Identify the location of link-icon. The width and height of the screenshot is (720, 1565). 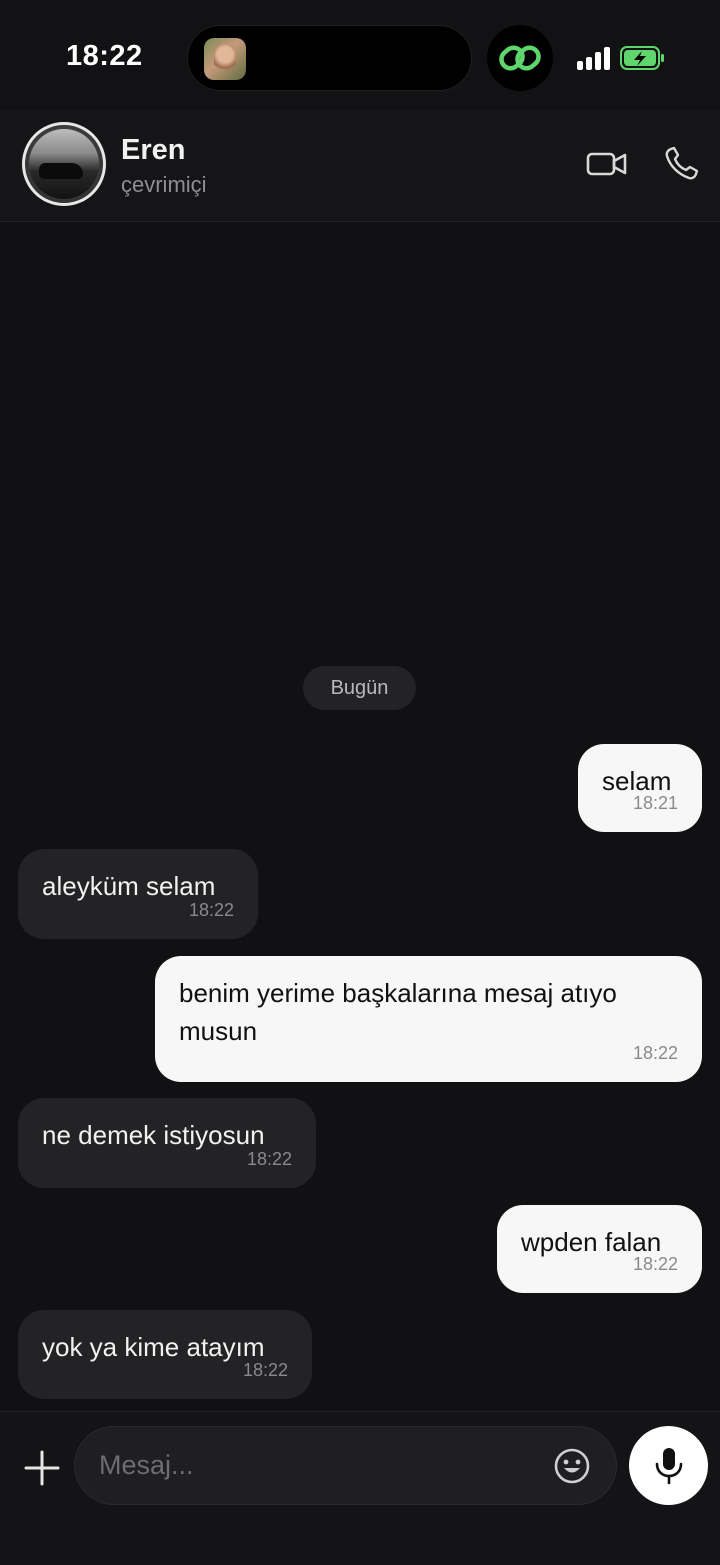
(520, 58).